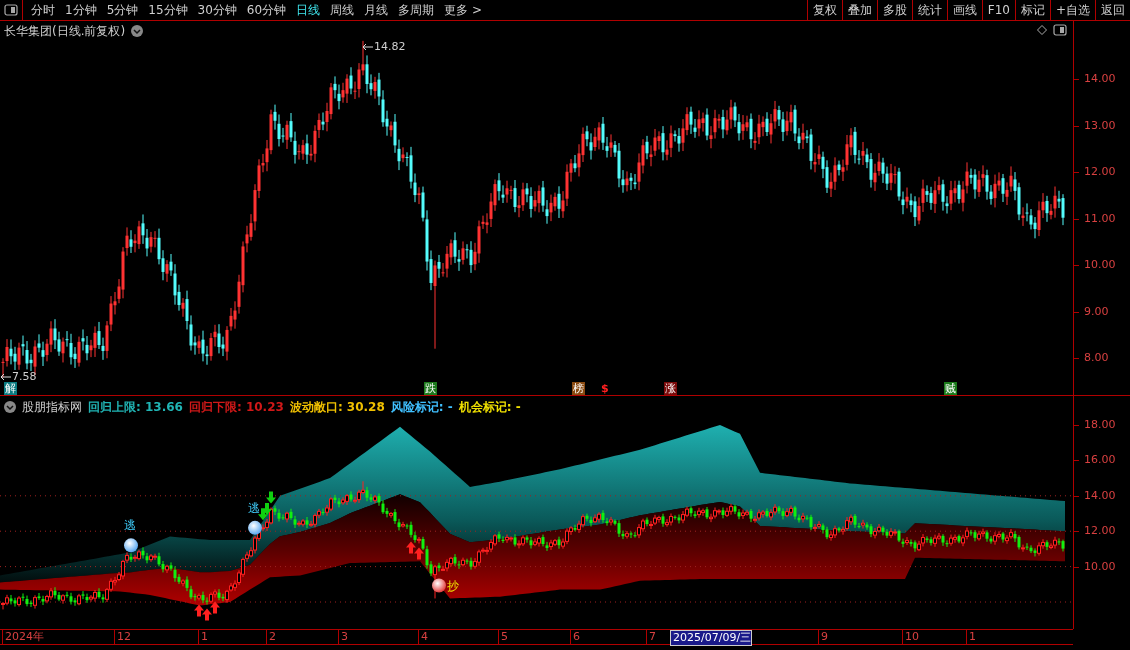  I want to click on indicator-reading: 波动敞口: 30.28, so click(337, 407).